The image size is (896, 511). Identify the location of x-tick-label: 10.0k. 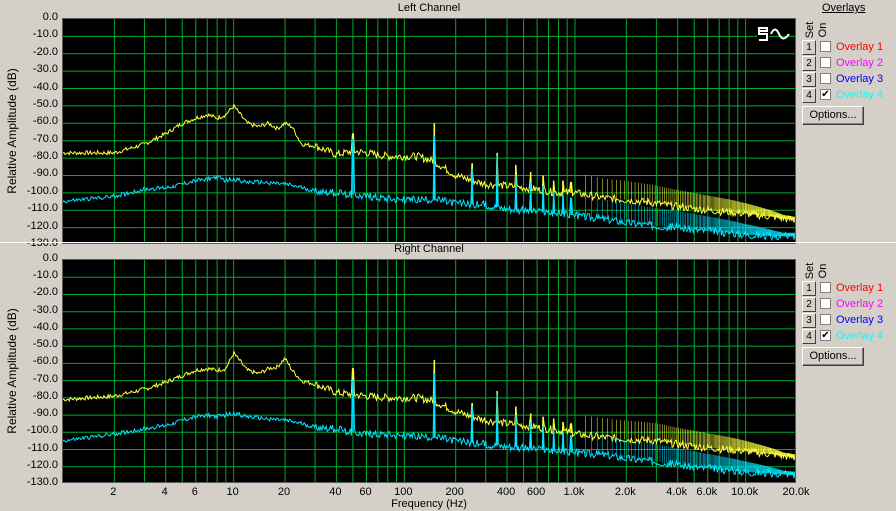
(745, 492).